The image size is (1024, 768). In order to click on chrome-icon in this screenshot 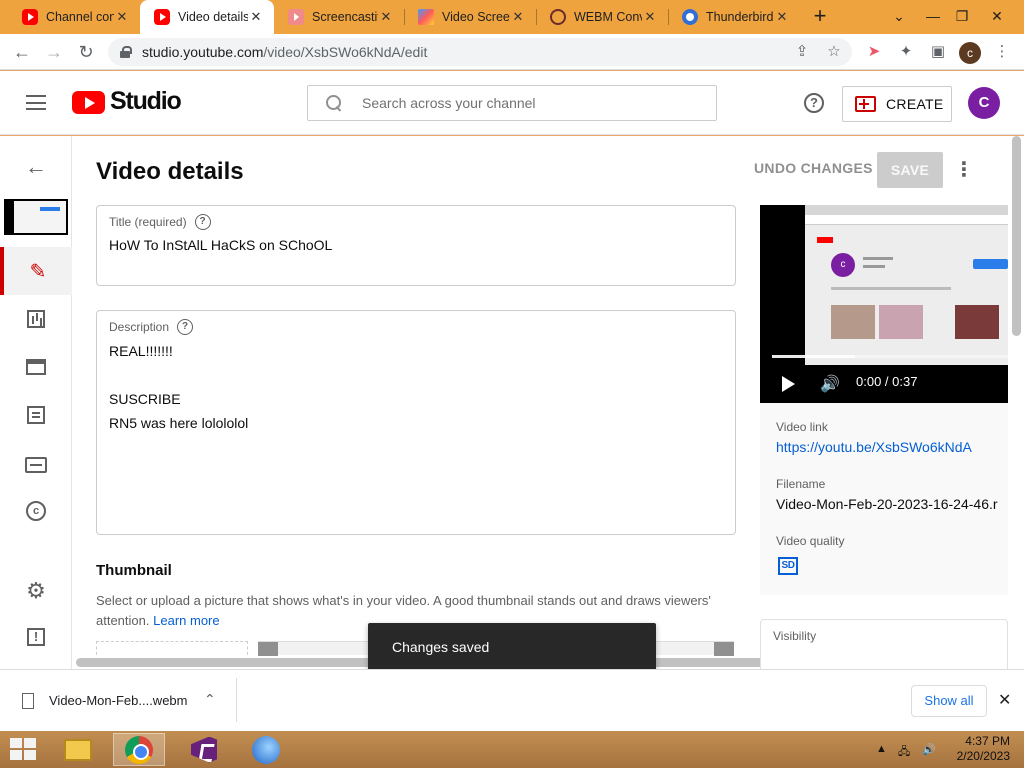, I will do `click(139, 749)`.